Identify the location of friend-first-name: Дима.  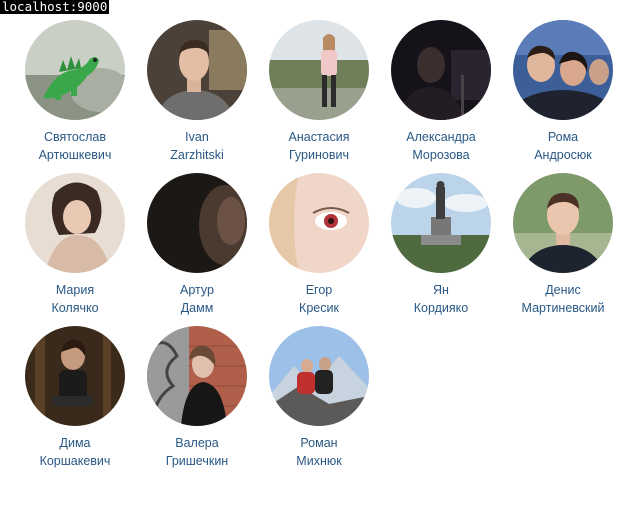
(75, 443).